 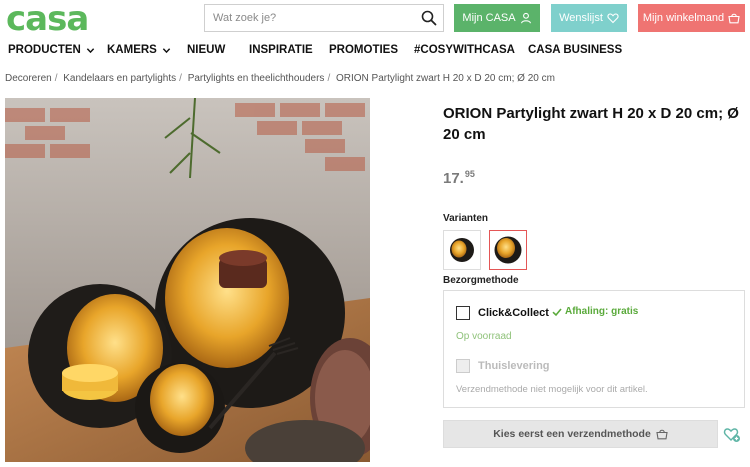 I want to click on variants-label: Varianten, so click(x=466, y=218).